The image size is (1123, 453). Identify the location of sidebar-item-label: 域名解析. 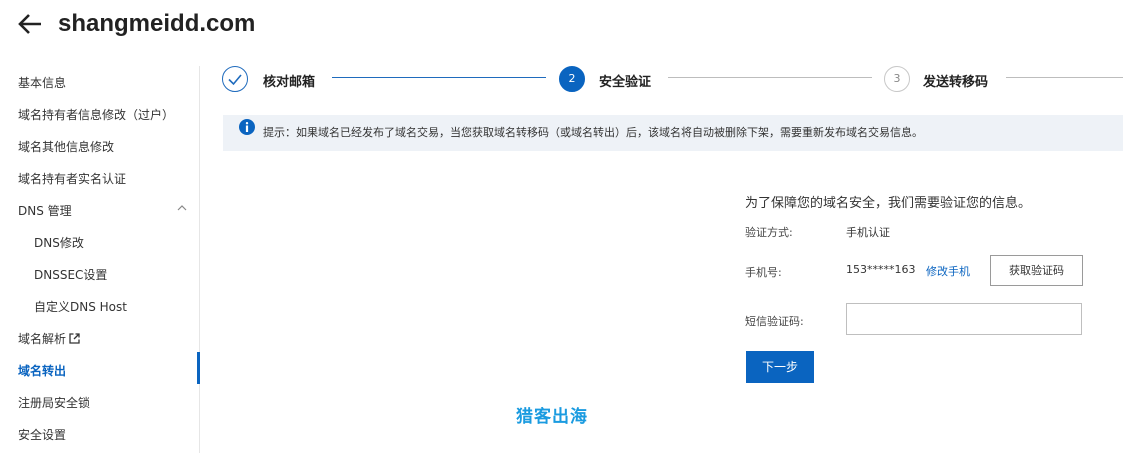
(42, 339).